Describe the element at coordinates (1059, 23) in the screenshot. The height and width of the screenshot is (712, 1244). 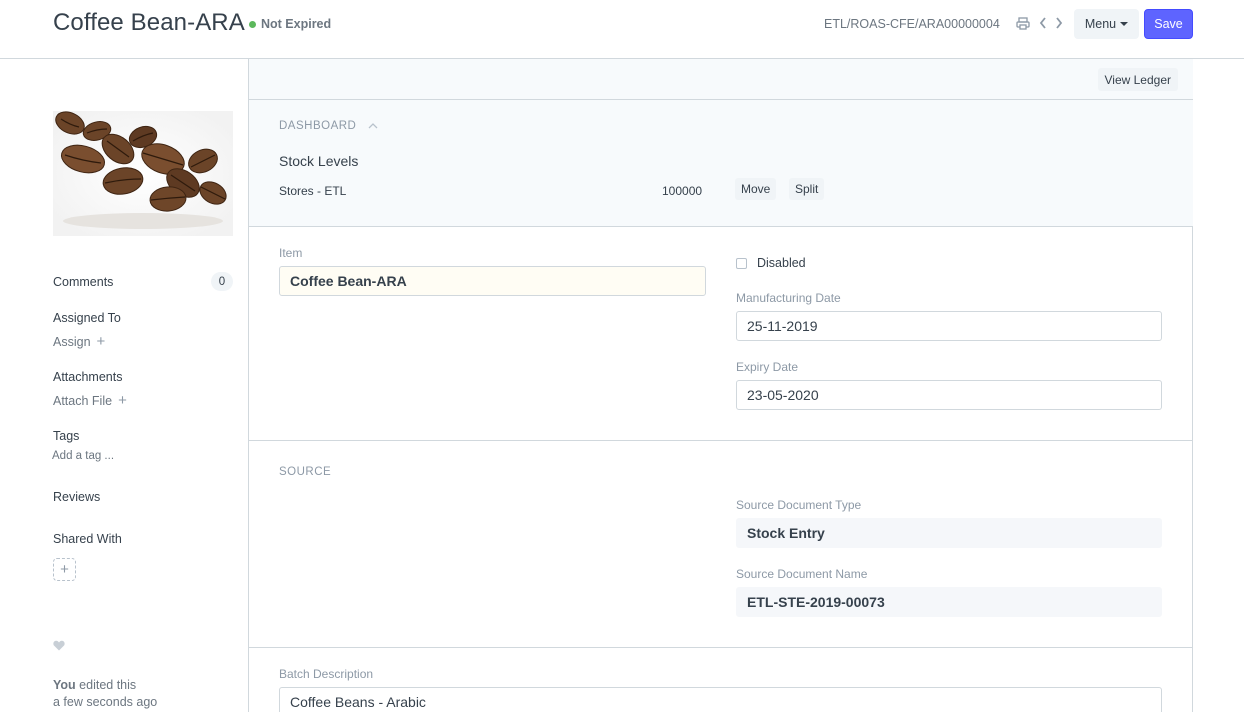
I see `chevron-right-icon` at that location.